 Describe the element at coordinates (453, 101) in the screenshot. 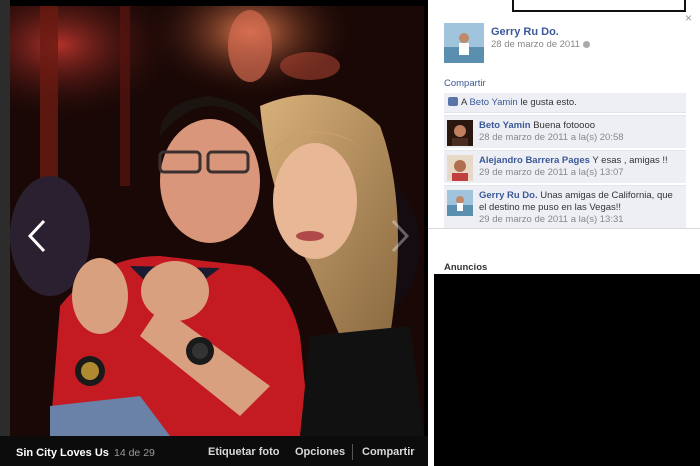

I see `like-thumb-icon` at that location.